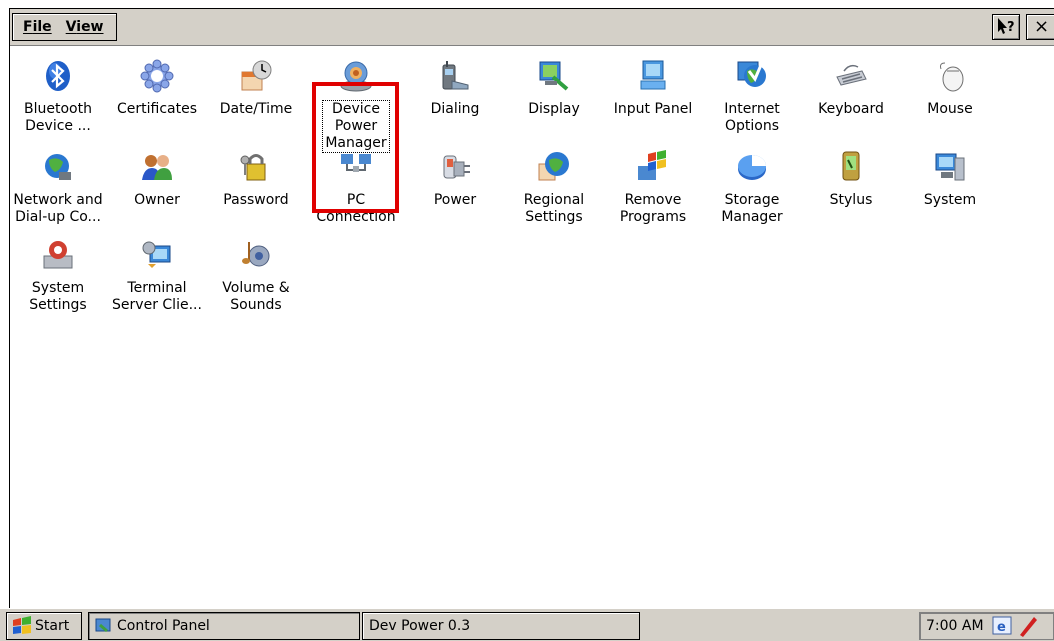 The image size is (1054, 641). Describe the element at coordinates (224, 626) in the screenshot. I see `taskbar-control-panel-button: Control Panel` at that location.